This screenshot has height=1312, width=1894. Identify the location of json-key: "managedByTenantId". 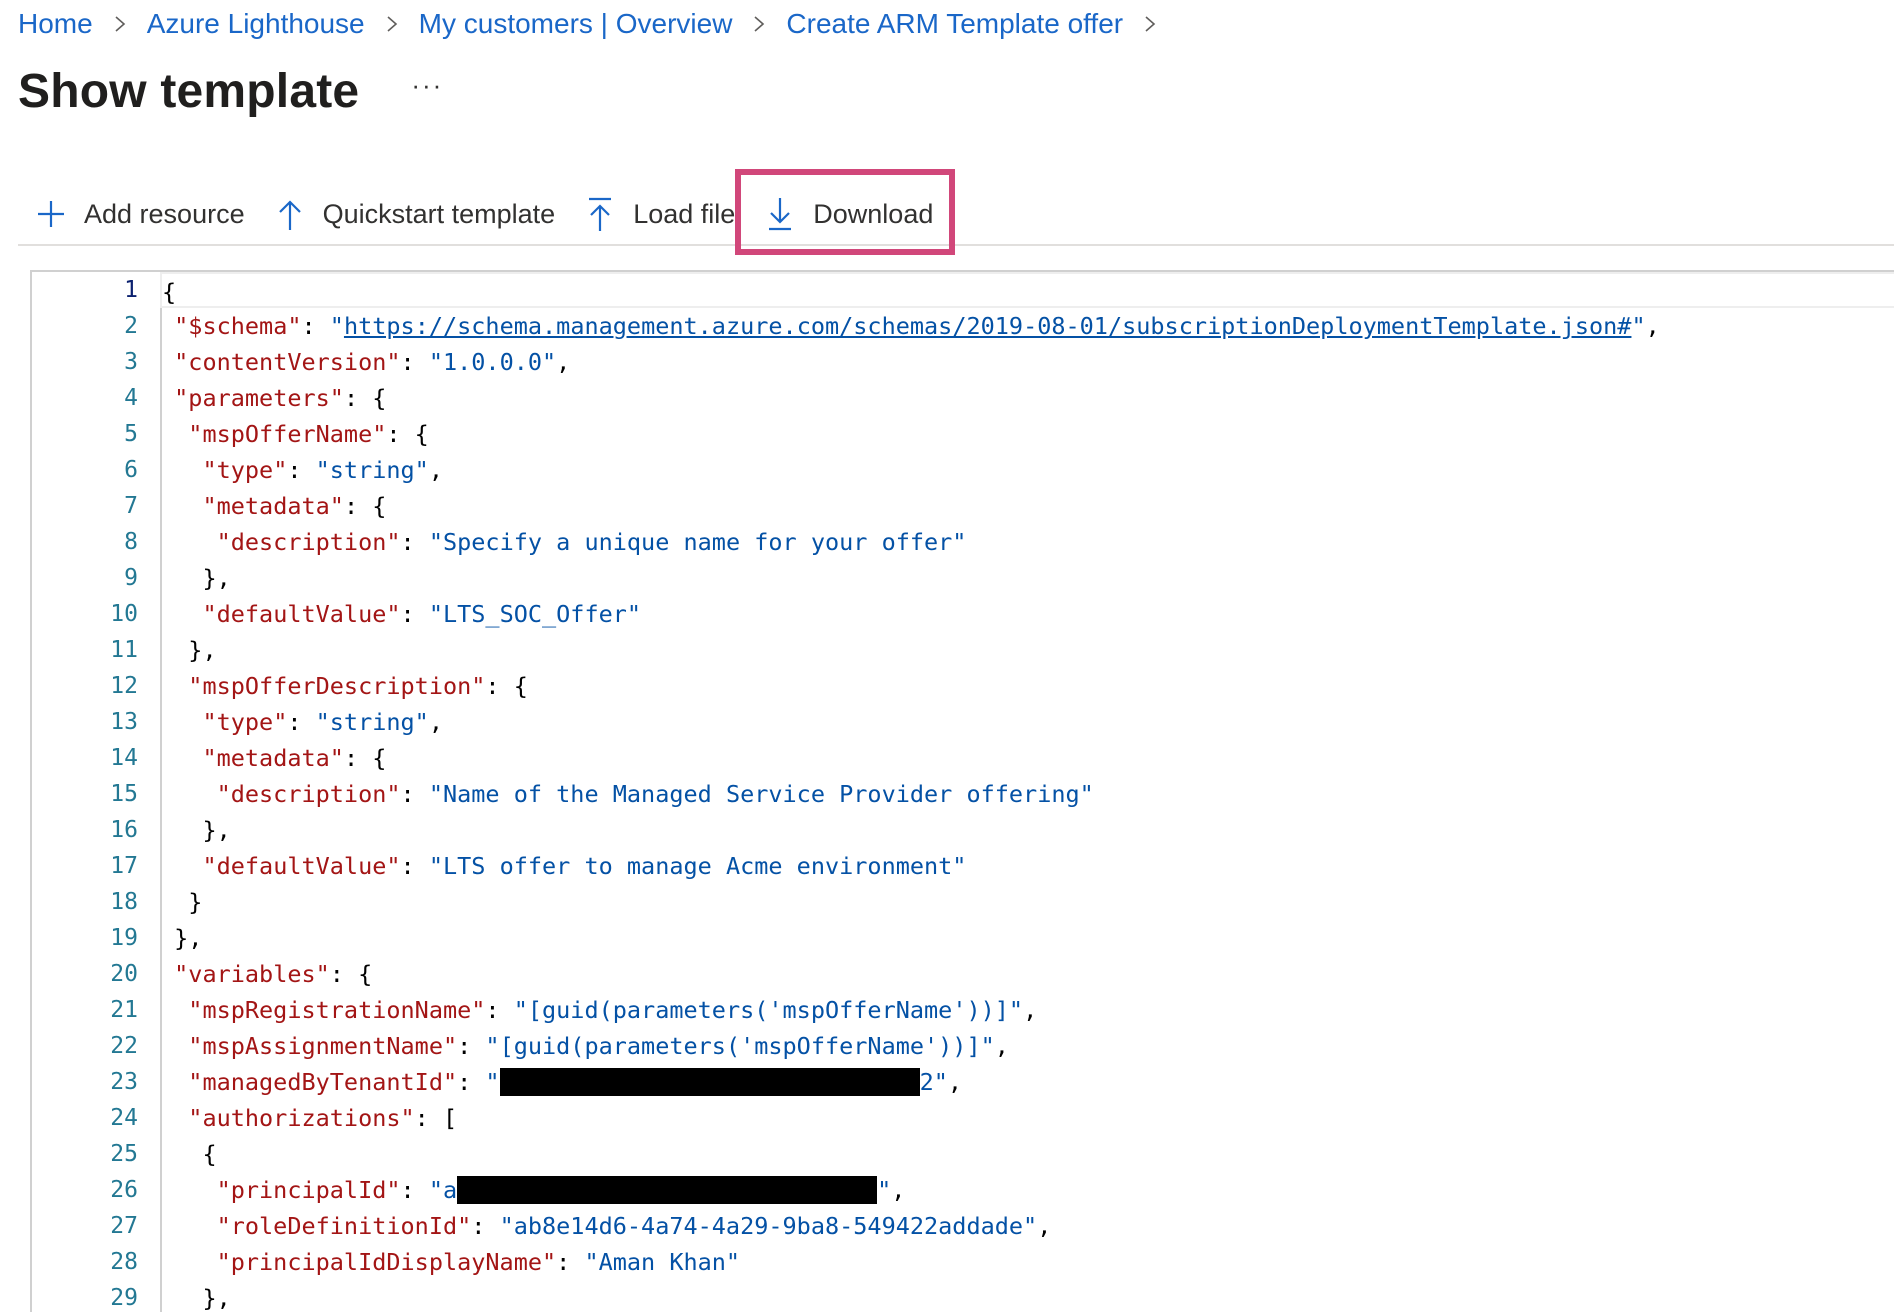
(323, 1082).